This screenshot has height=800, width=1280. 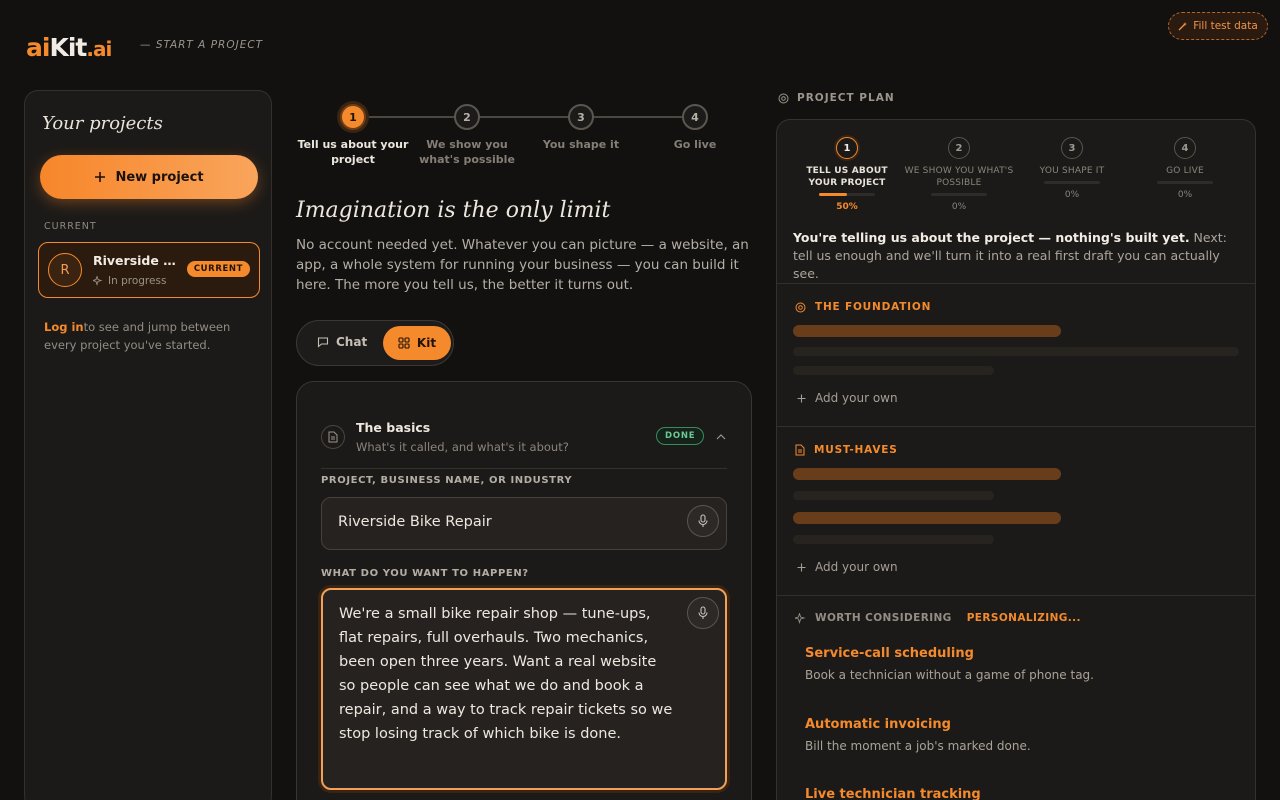 I want to click on current-badge: CURRENT, so click(x=218, y=269).